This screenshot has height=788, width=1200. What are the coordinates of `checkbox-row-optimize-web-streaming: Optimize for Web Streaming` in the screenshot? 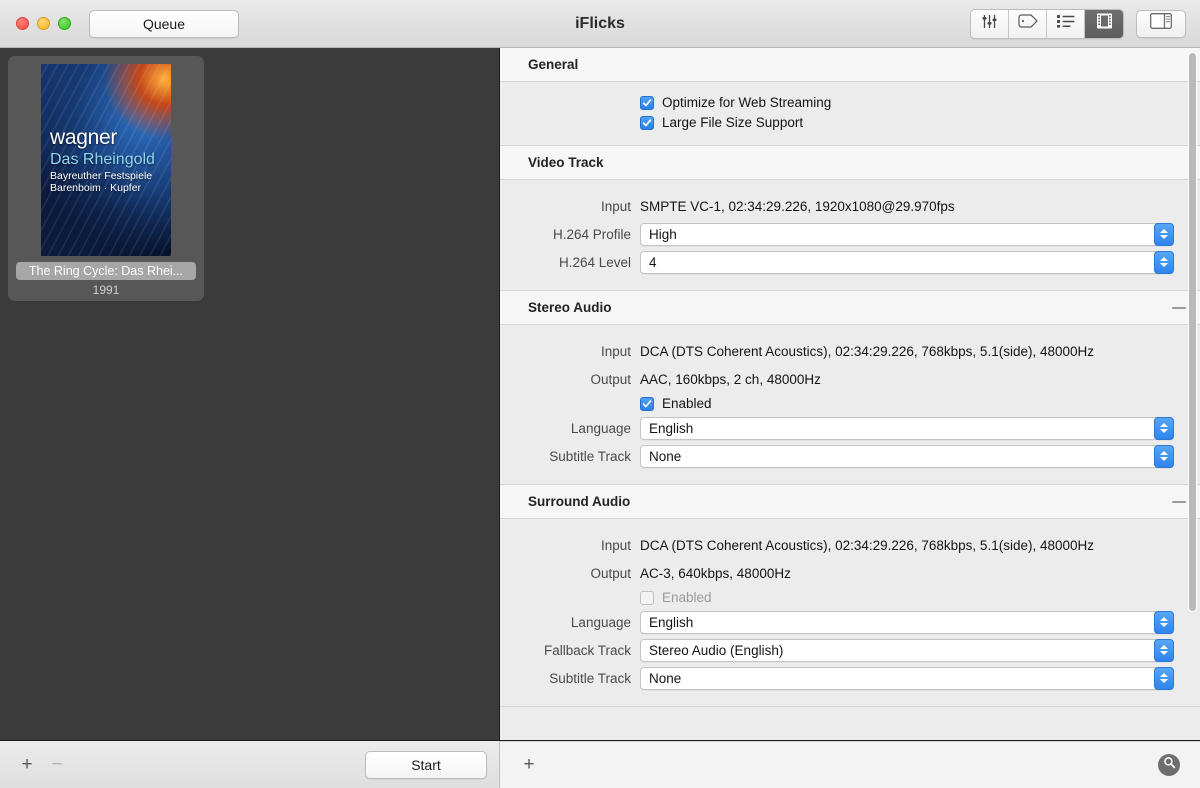 It's located at (837, 102).